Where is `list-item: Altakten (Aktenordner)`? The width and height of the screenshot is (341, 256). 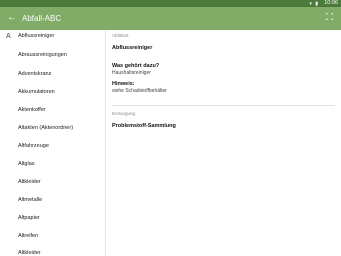 list-item: Altakten (Aktenordner) is located at coordinates (45, 128).